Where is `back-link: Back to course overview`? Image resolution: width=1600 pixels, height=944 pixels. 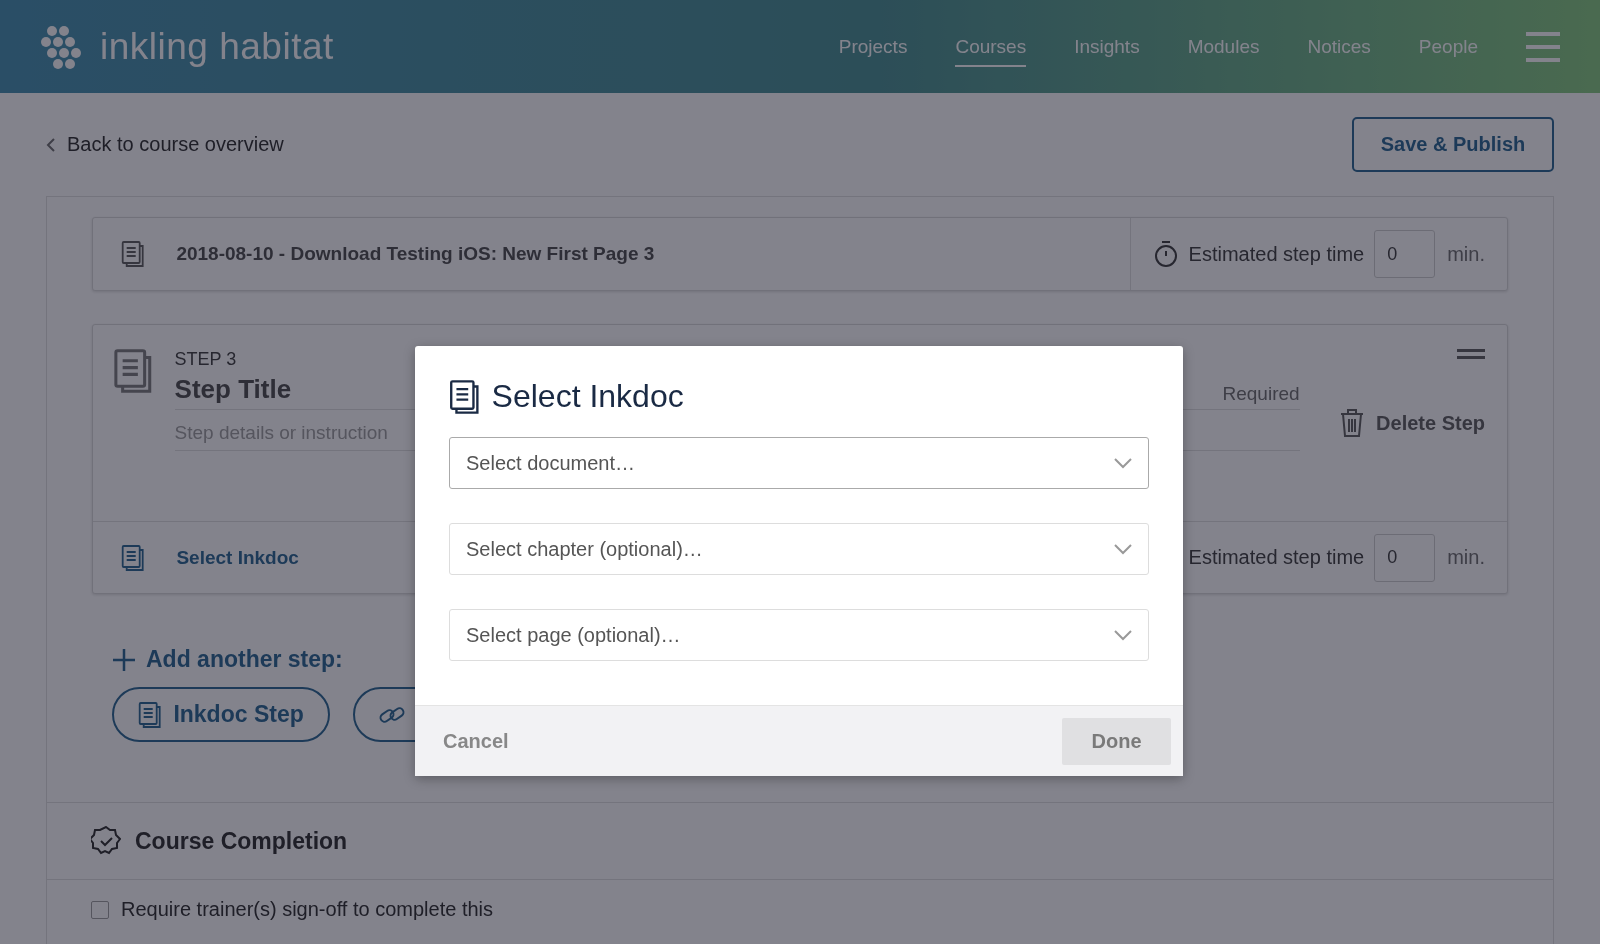
back-link: Back to course overview is located at coordinates (165, 144).